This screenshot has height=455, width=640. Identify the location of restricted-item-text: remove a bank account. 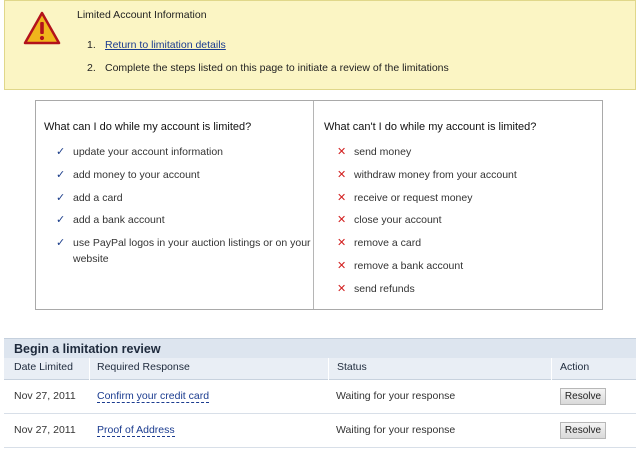
(409, 266).